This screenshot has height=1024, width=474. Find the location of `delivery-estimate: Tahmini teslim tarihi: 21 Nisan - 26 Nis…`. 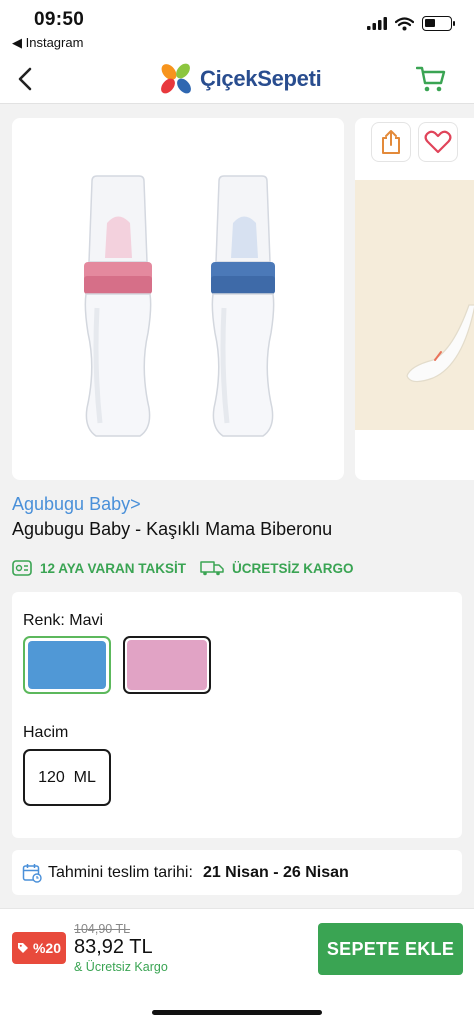

delivery-estimate: Tahmini teslim tarihi: 21 Nisan - 26 Nis… is located at coordinates (237, 872).